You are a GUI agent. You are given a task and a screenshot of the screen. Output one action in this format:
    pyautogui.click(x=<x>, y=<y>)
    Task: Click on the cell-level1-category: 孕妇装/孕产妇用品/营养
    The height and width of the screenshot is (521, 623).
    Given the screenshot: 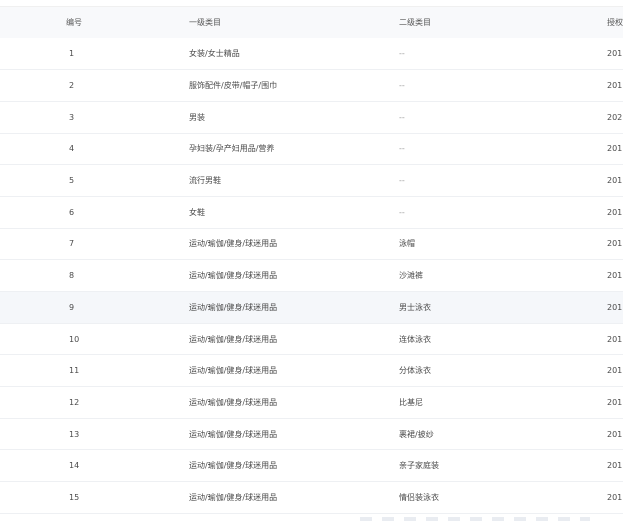 What is the action you would take?
    pyautogui.click(x=232, y=149)
    